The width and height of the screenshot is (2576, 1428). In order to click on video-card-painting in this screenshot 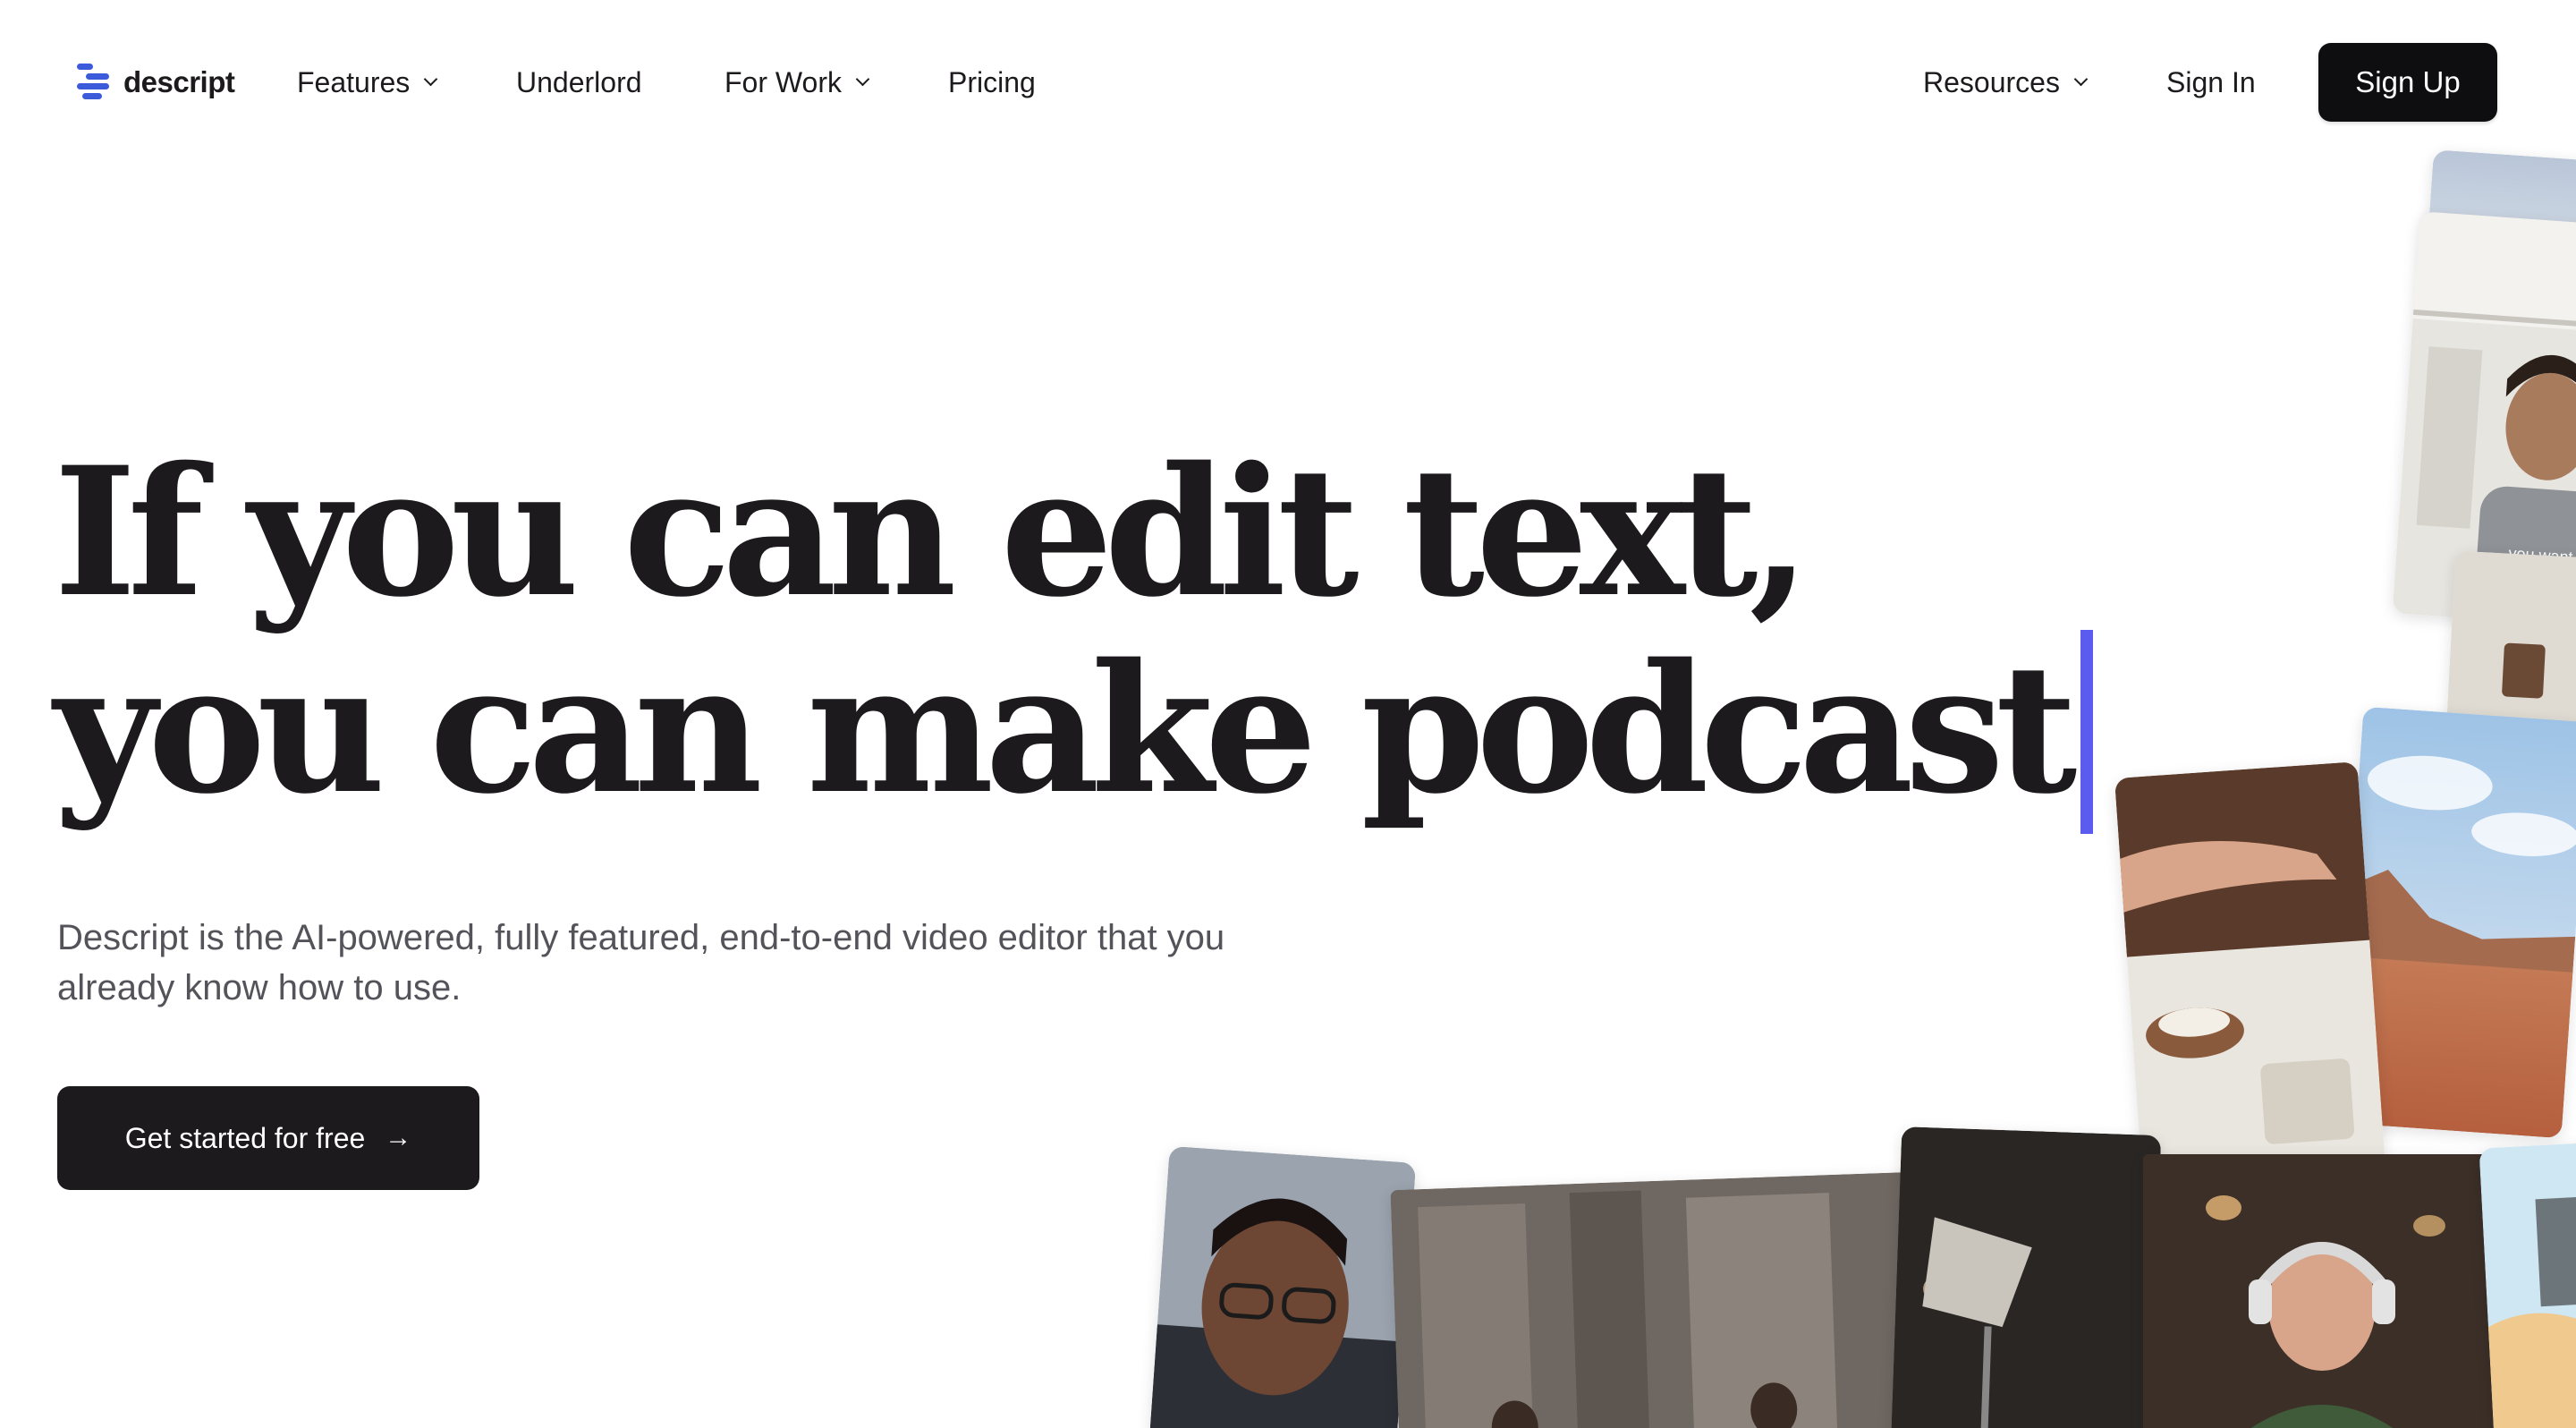, I will do `click(2527, 1285)`.